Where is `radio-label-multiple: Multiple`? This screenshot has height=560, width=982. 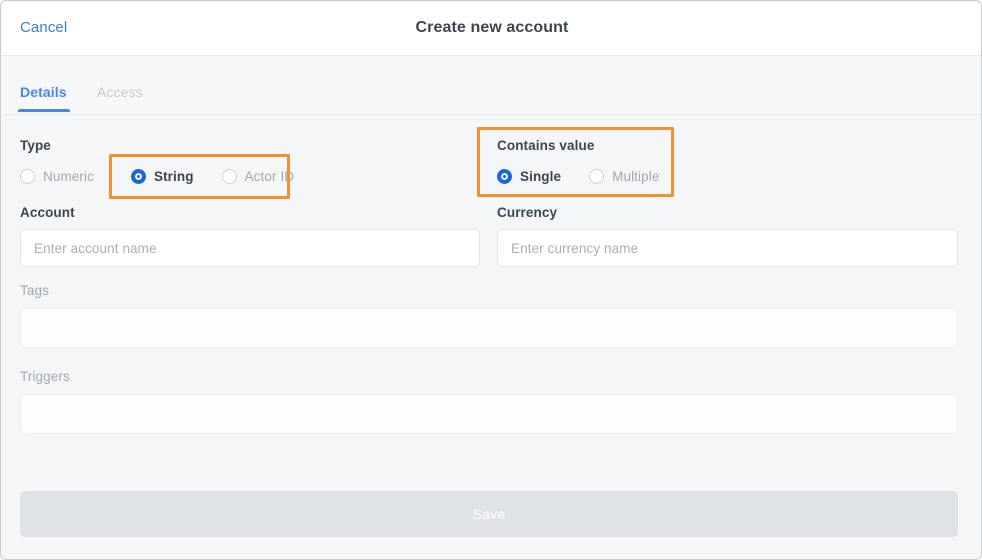 radio-label-multiple: Multiple is located at coordinates (636, 176).